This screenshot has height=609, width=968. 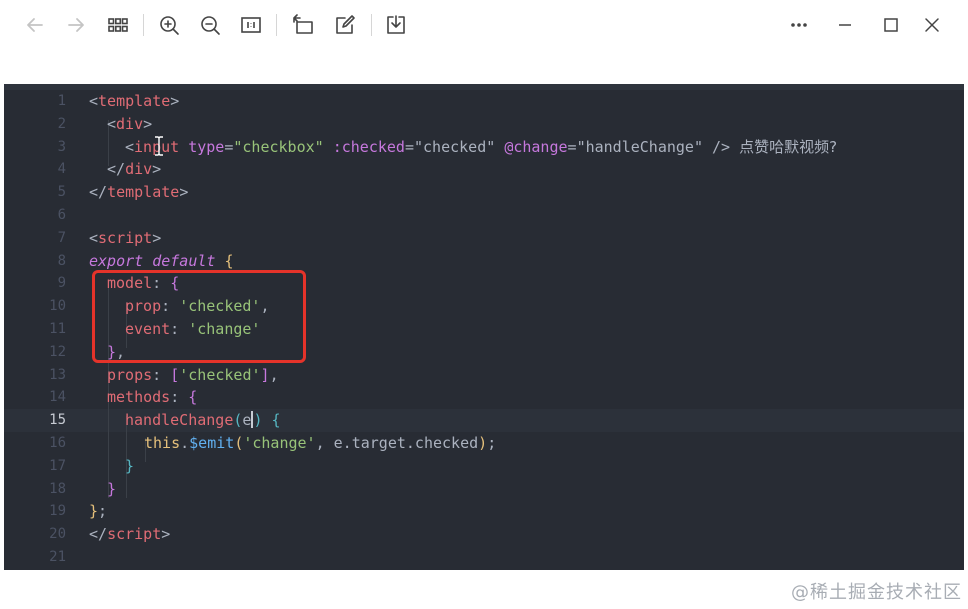 What do you see at coordinates (279, 443) in the screenshot?
I see `string-value: 'change'` at bounding box center [279, 443].